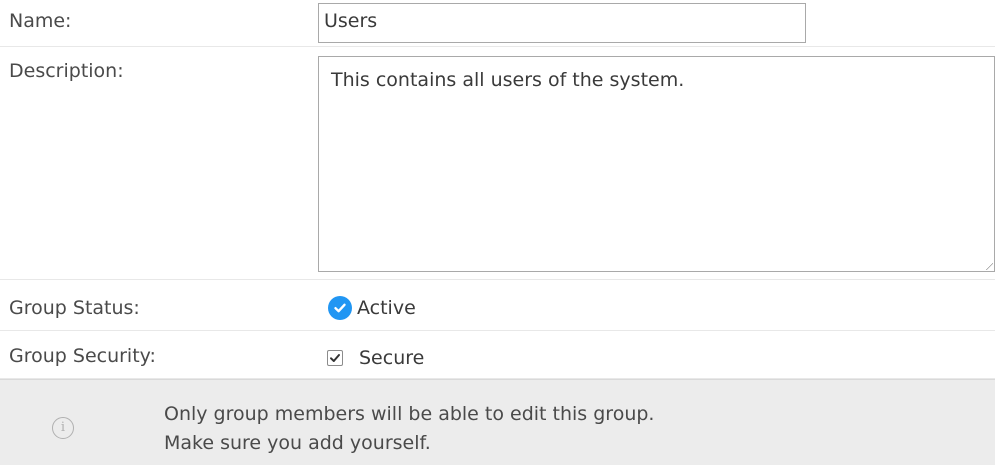 The image size is (995, 465). I want to click on notice-line-2: Make sure you add yourself., so click(297, 443).